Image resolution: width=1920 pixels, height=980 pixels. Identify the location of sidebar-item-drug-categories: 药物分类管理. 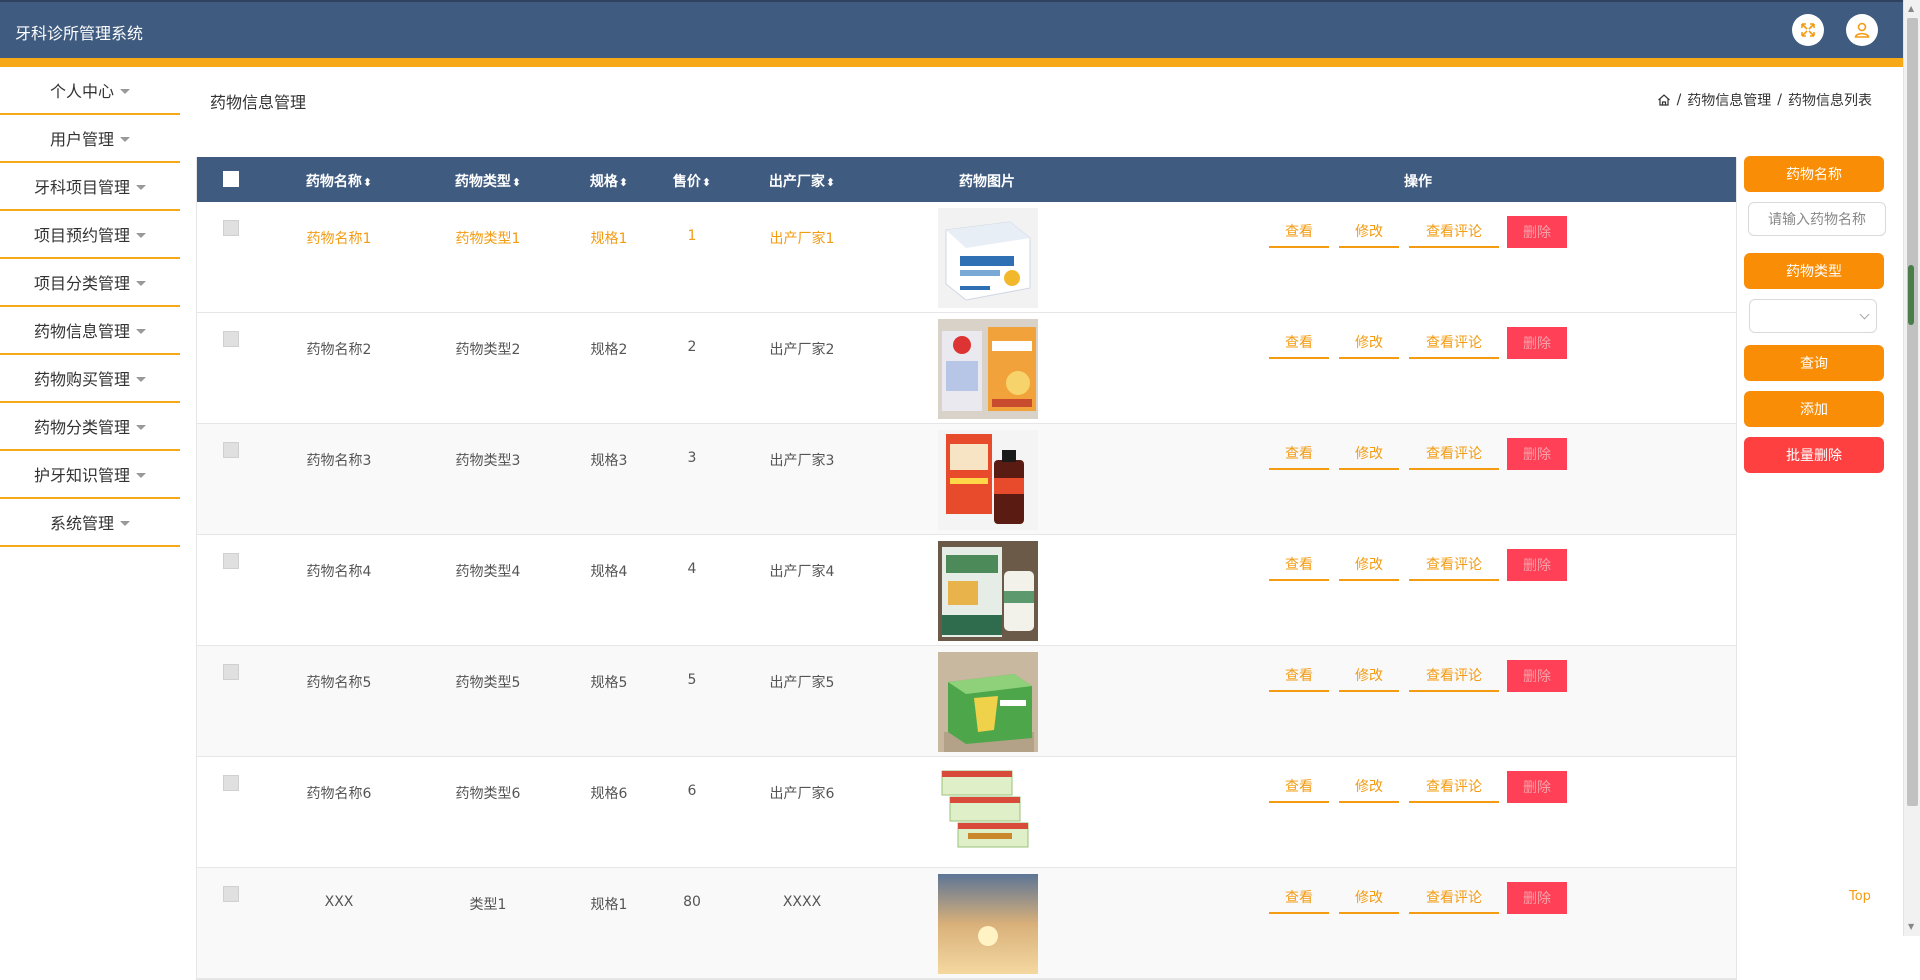
(90, 427).